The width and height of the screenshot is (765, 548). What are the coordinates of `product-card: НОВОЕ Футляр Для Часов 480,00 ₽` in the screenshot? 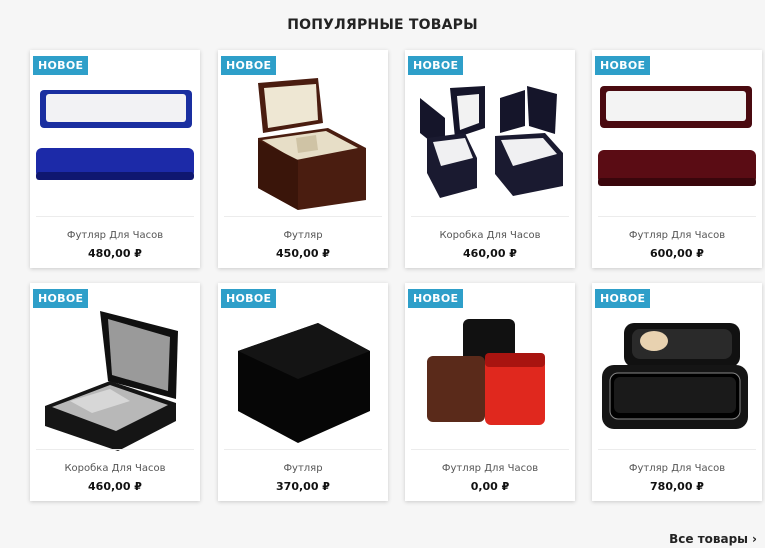 It's located at (115, 159).